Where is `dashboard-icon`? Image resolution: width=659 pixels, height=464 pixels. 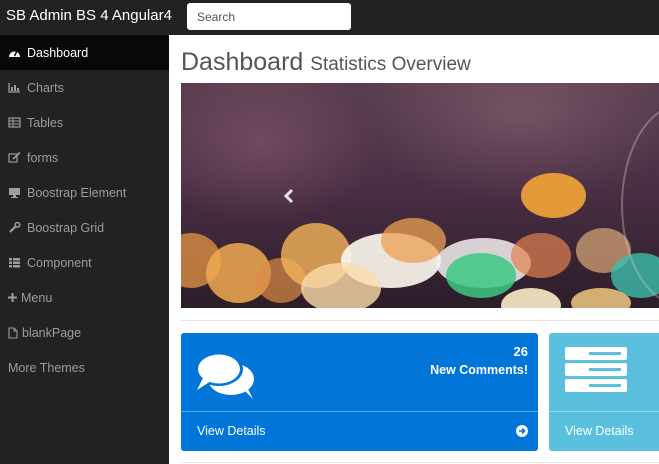 dashboard-icon is located at coordinates (15, 52).